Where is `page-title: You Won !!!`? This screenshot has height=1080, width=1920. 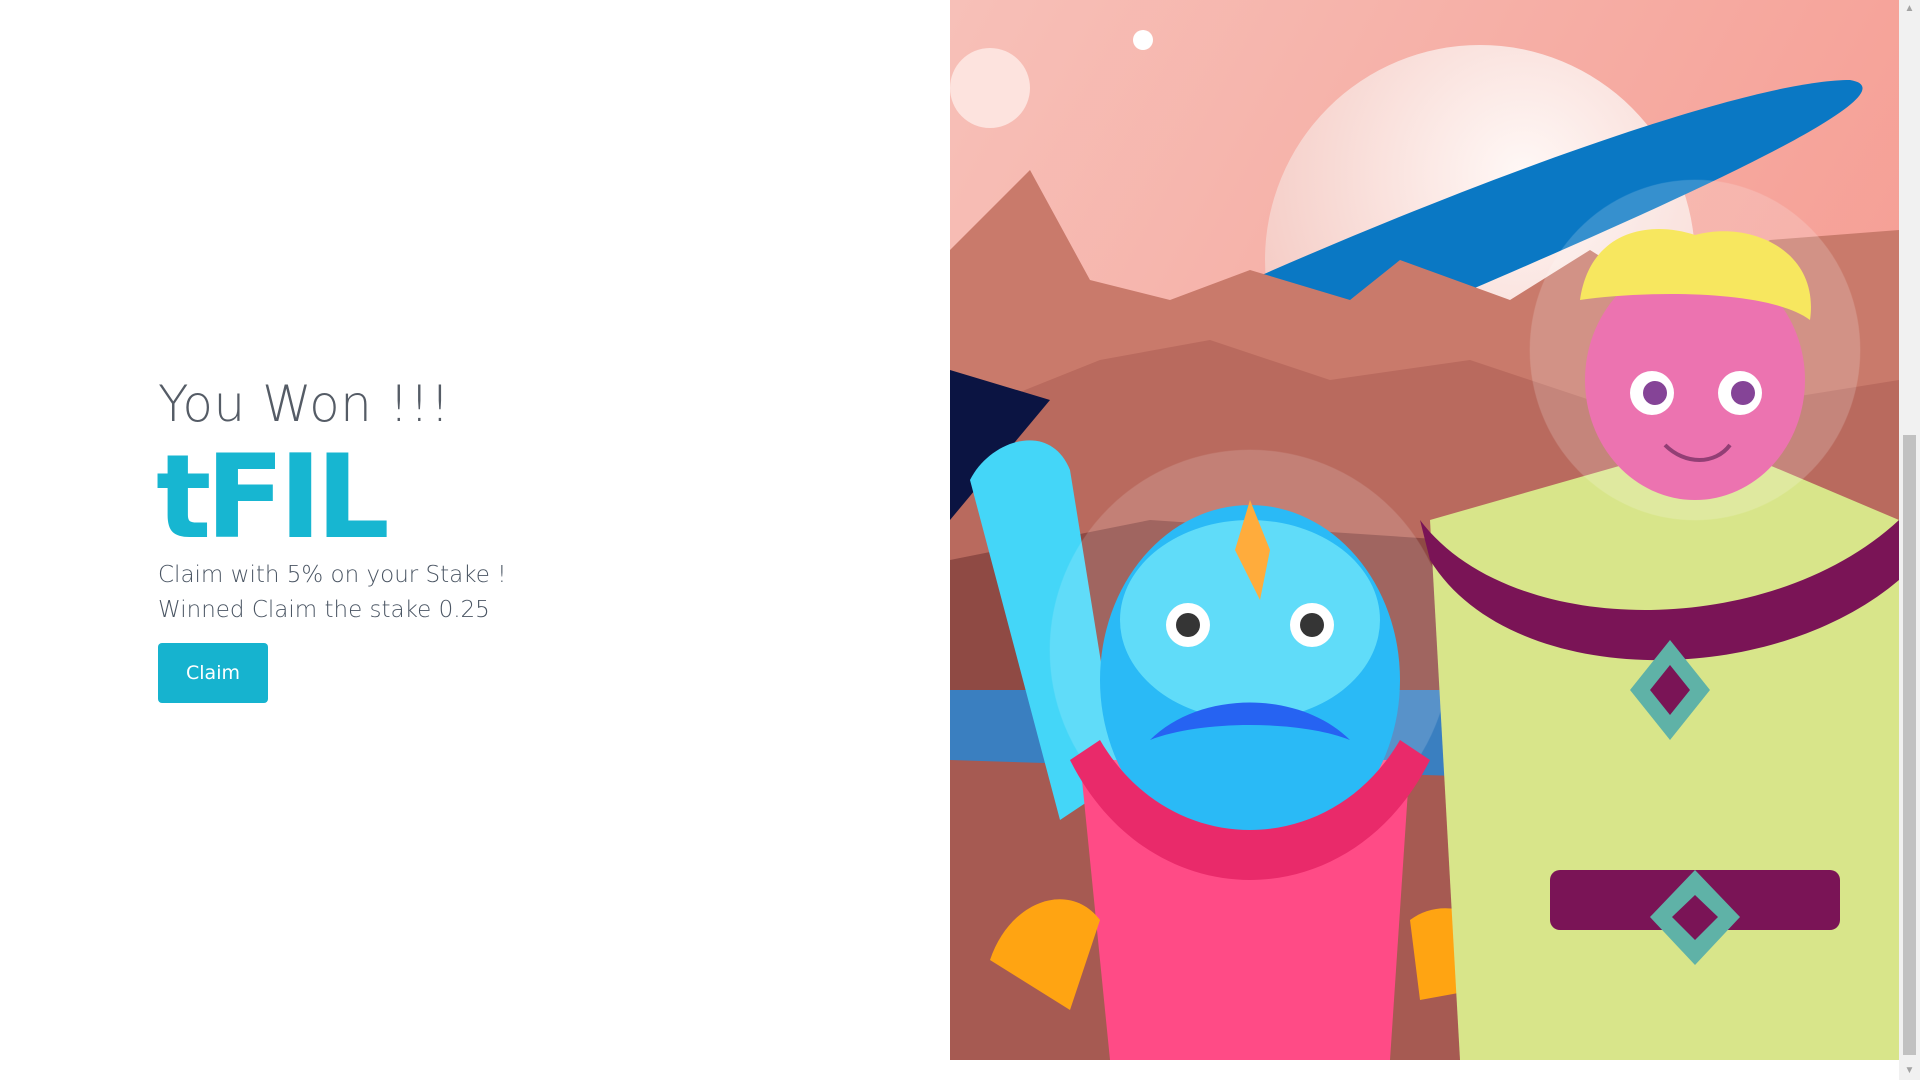 page-title: You Won !!! is located at coordinates (304, 404).